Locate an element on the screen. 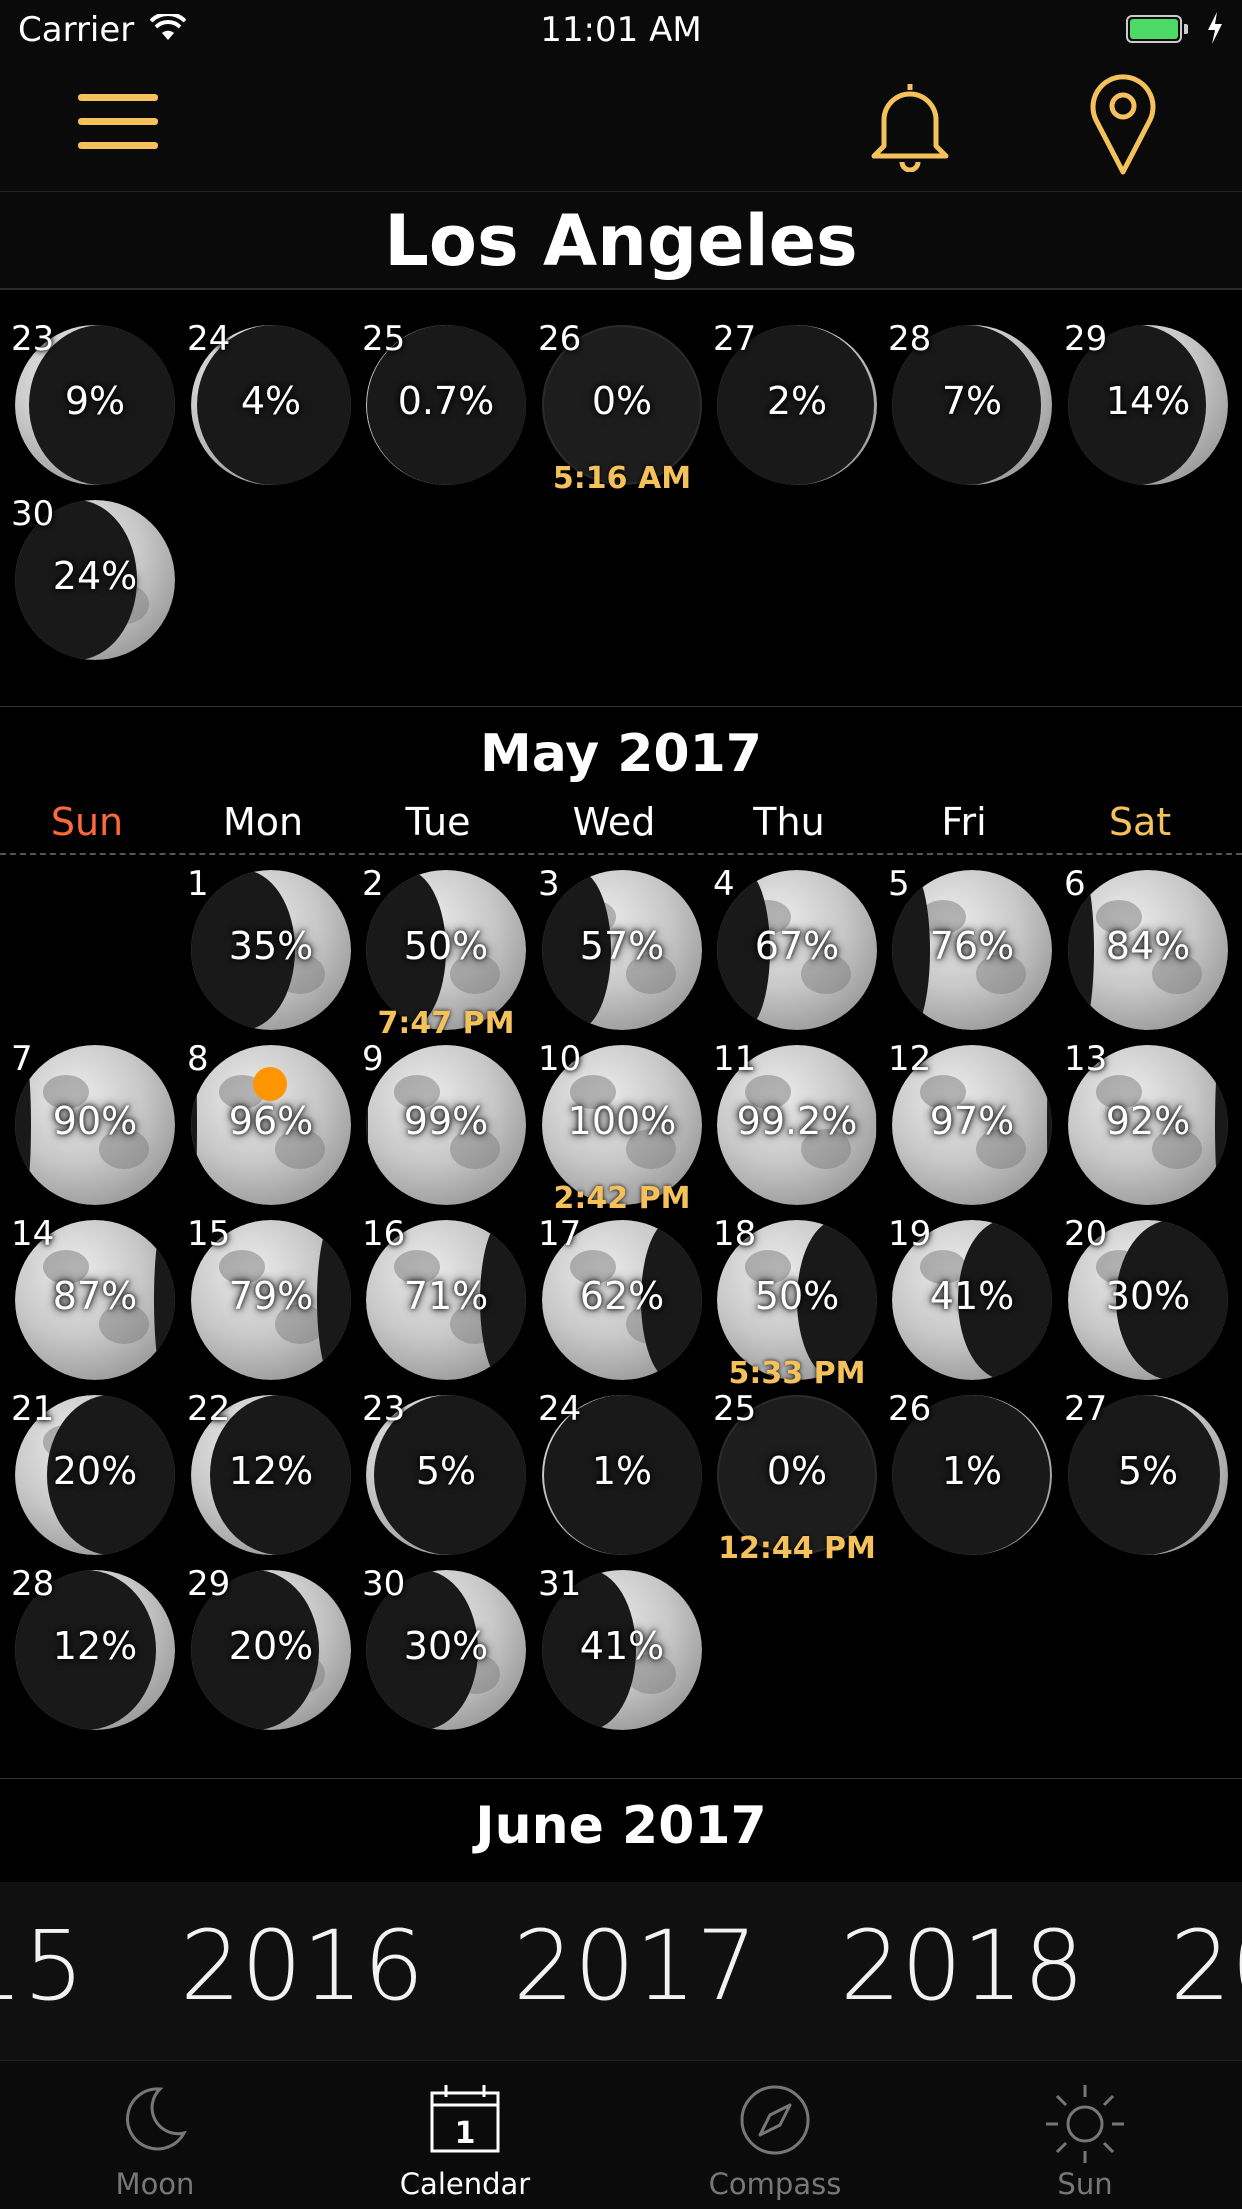 The width and height of the screenshot is (1242, 2209). calendar-day-cell: 26 0% 5:16 AM is located at coordinates (620, 407).